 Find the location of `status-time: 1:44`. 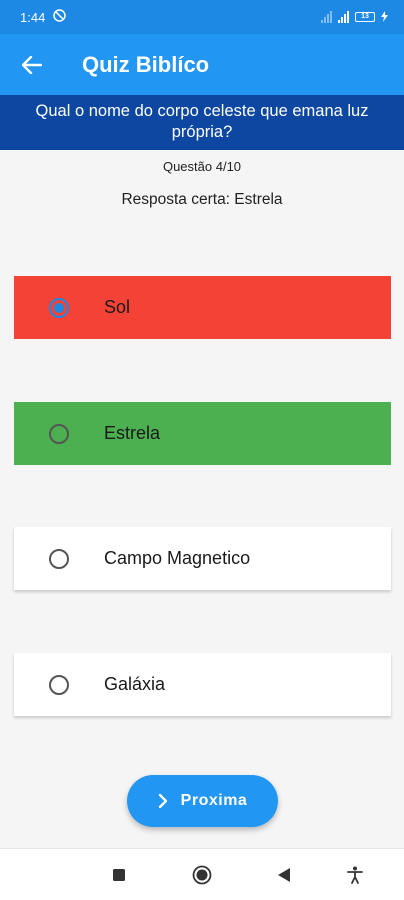

status-time: 1:44 is located at coordinates (33, 17).